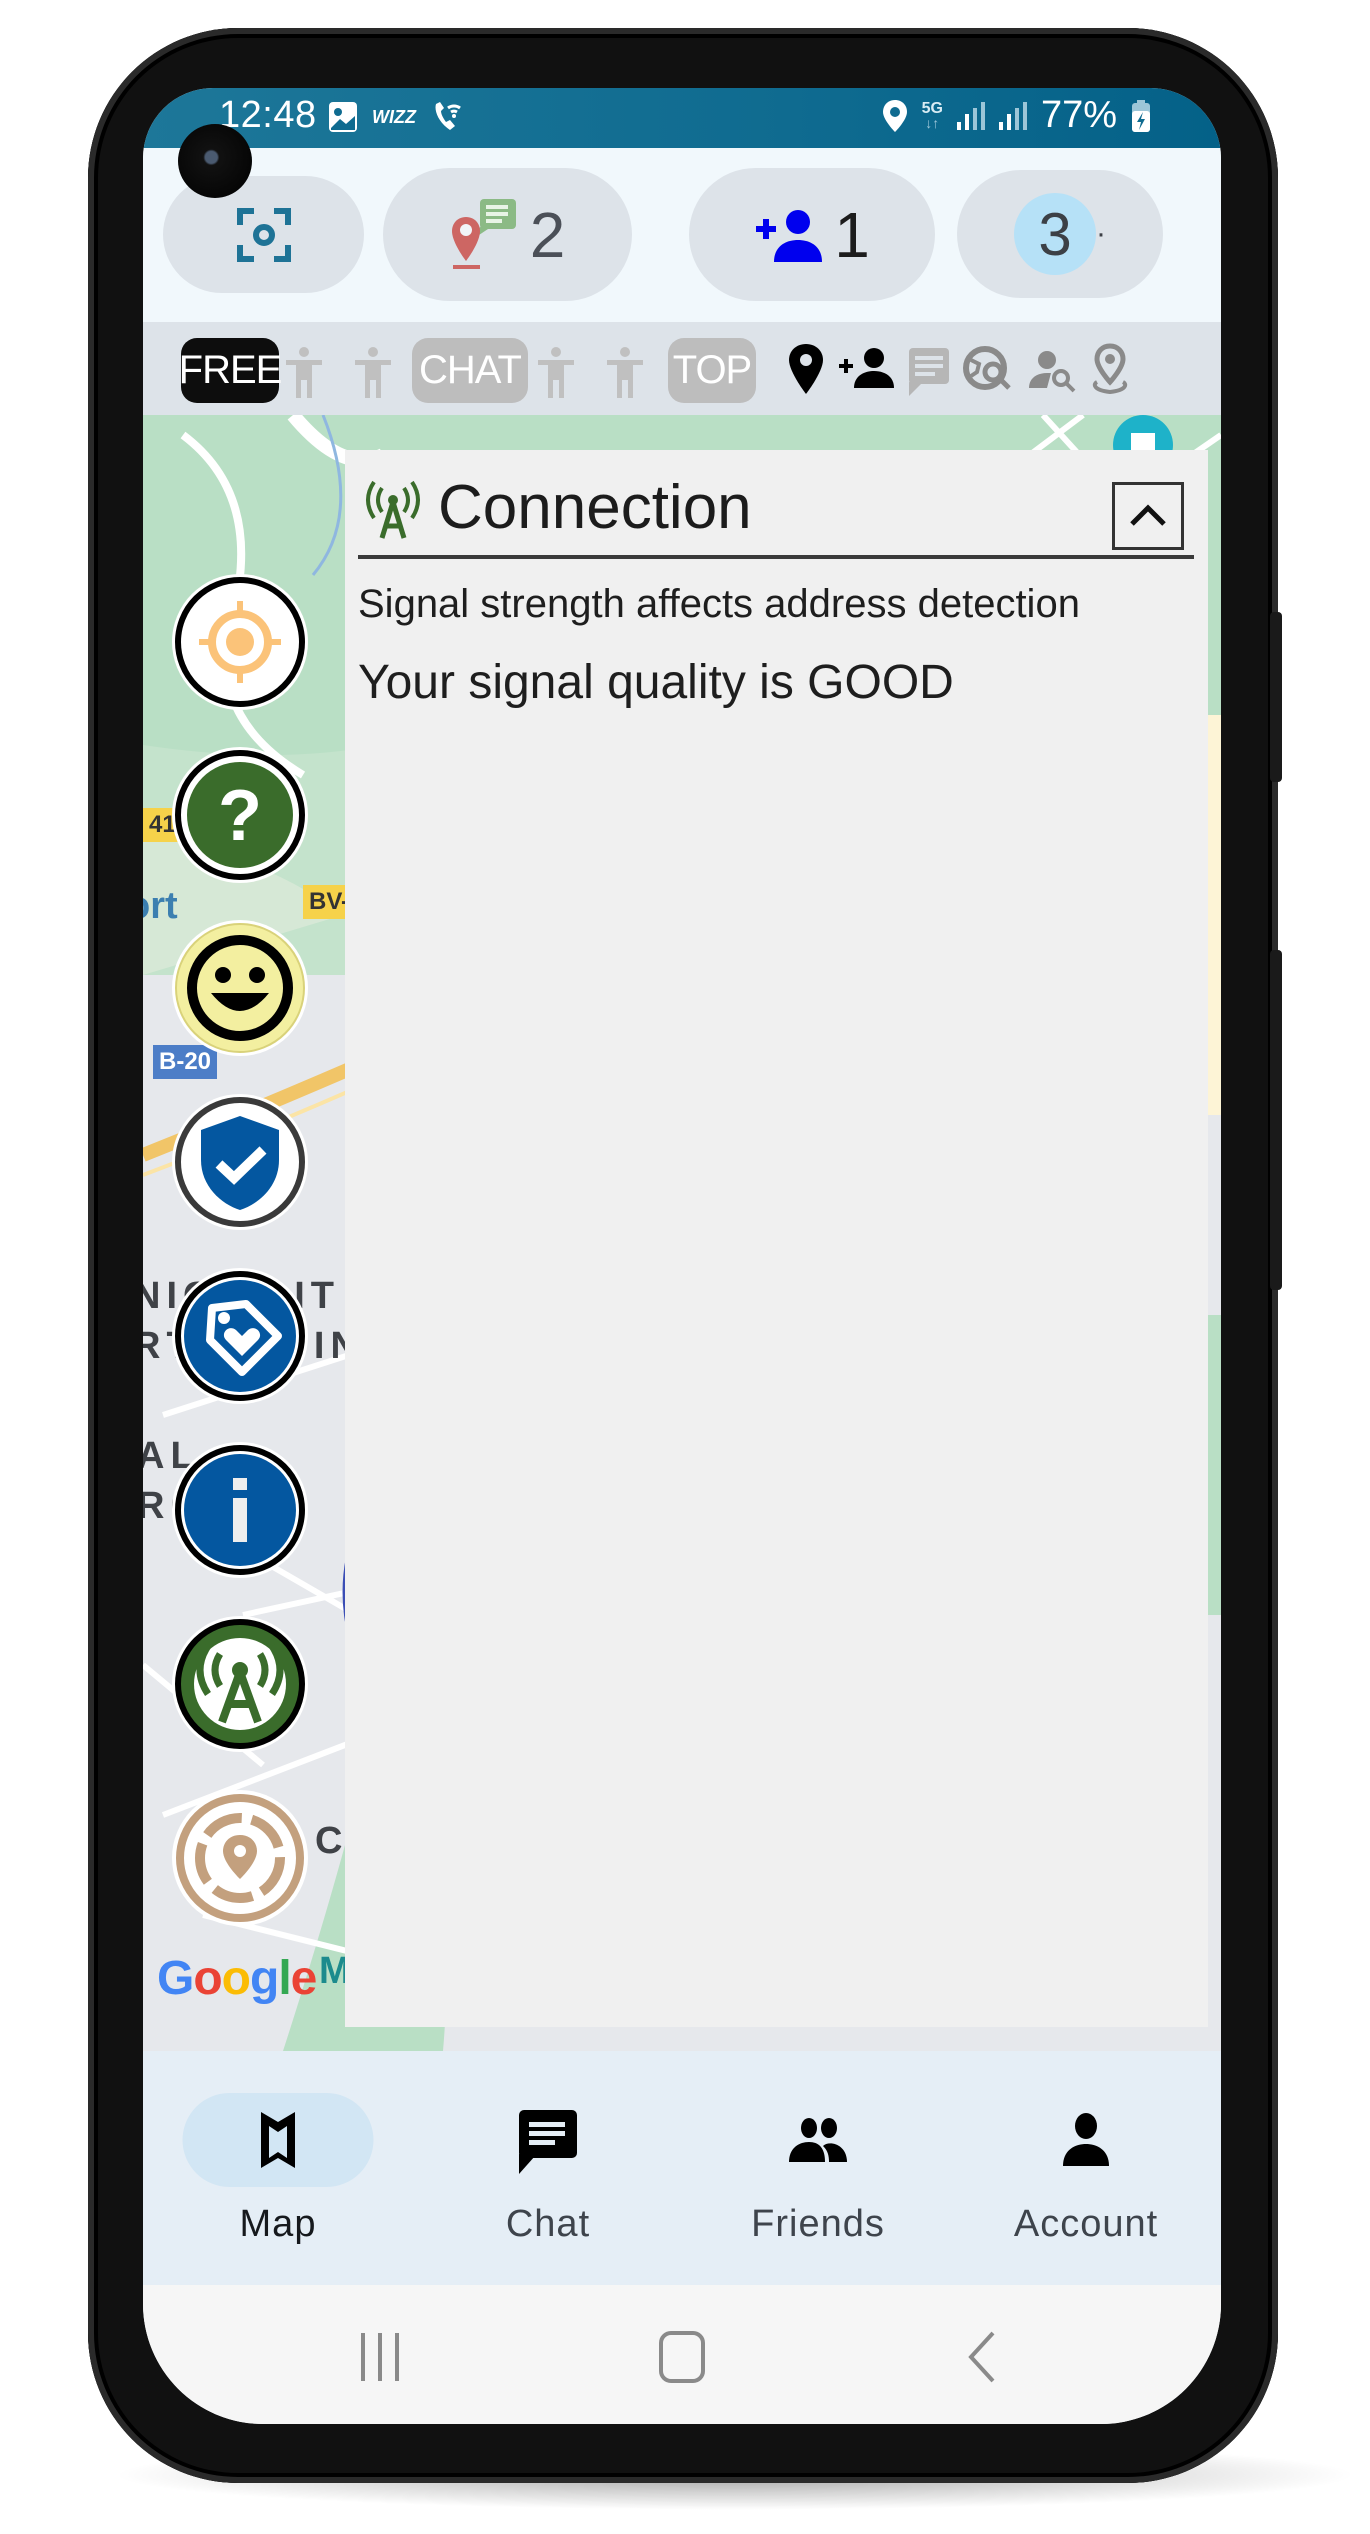 The height and width of the screenshot is (2534, 1370). What do you see at coordinates (712, 370) in the screenshot?
I see `filter-chip-top: TOP` at bounding box center [712, 370].